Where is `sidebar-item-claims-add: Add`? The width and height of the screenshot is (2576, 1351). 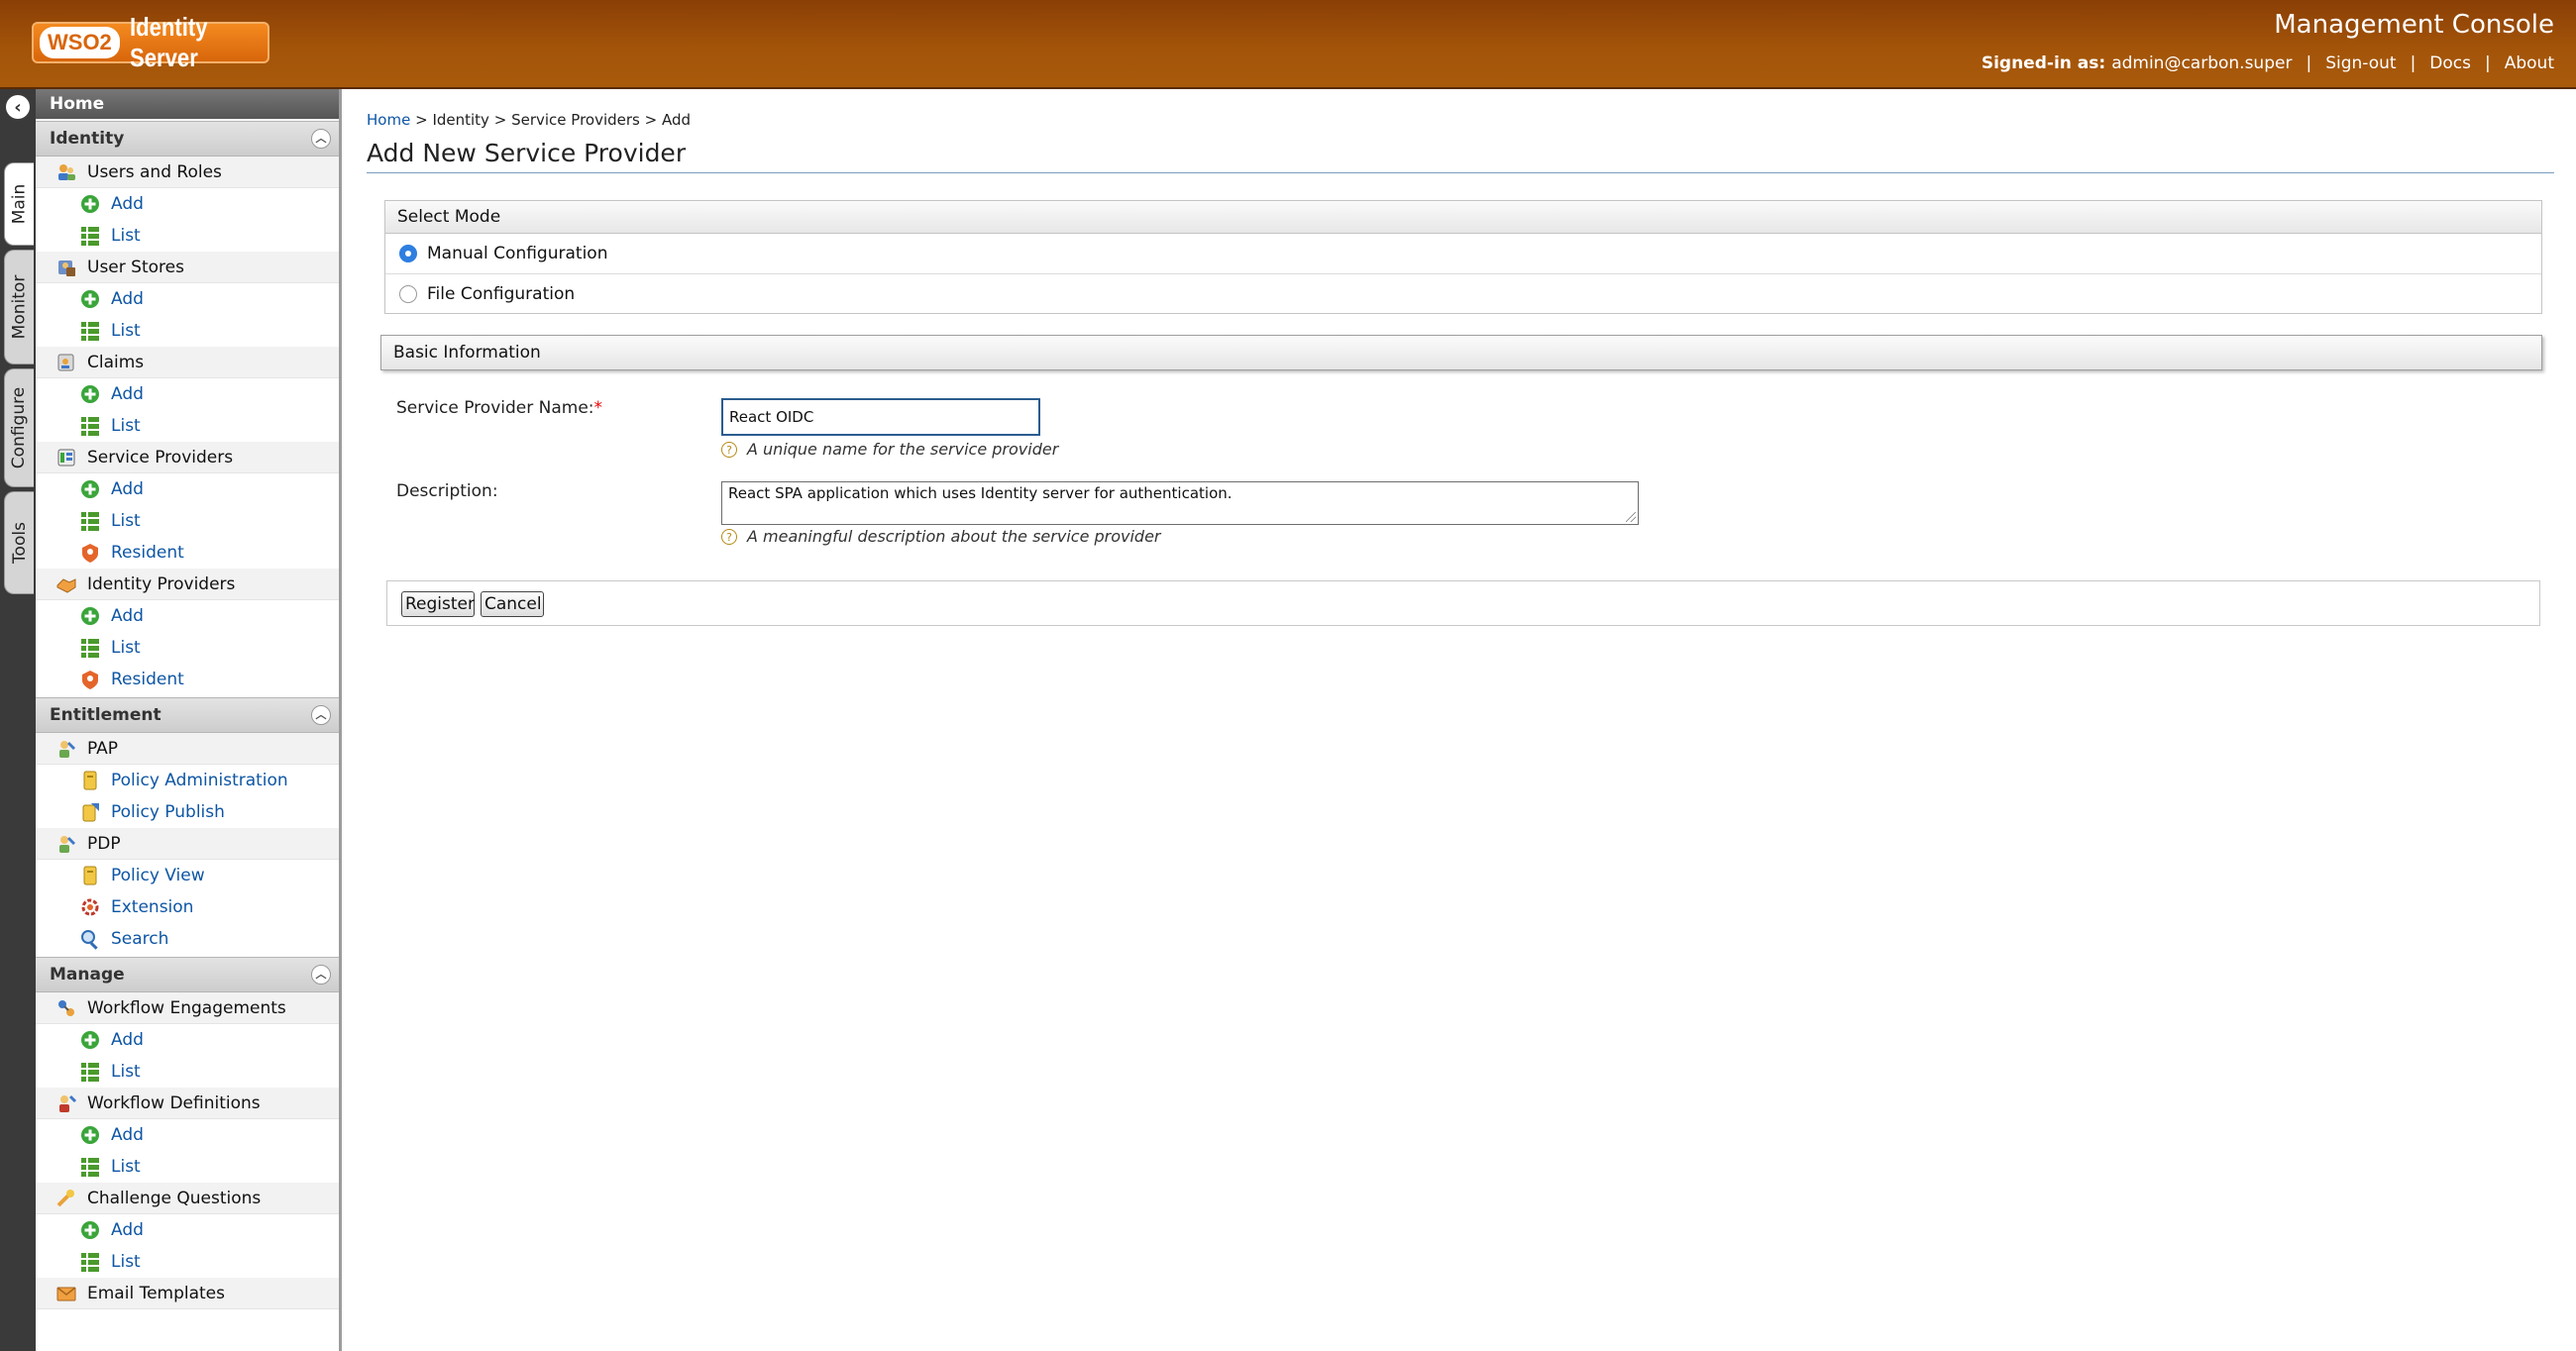 sidebar-item-claims-add: Add is located at coordinates (187, 394).